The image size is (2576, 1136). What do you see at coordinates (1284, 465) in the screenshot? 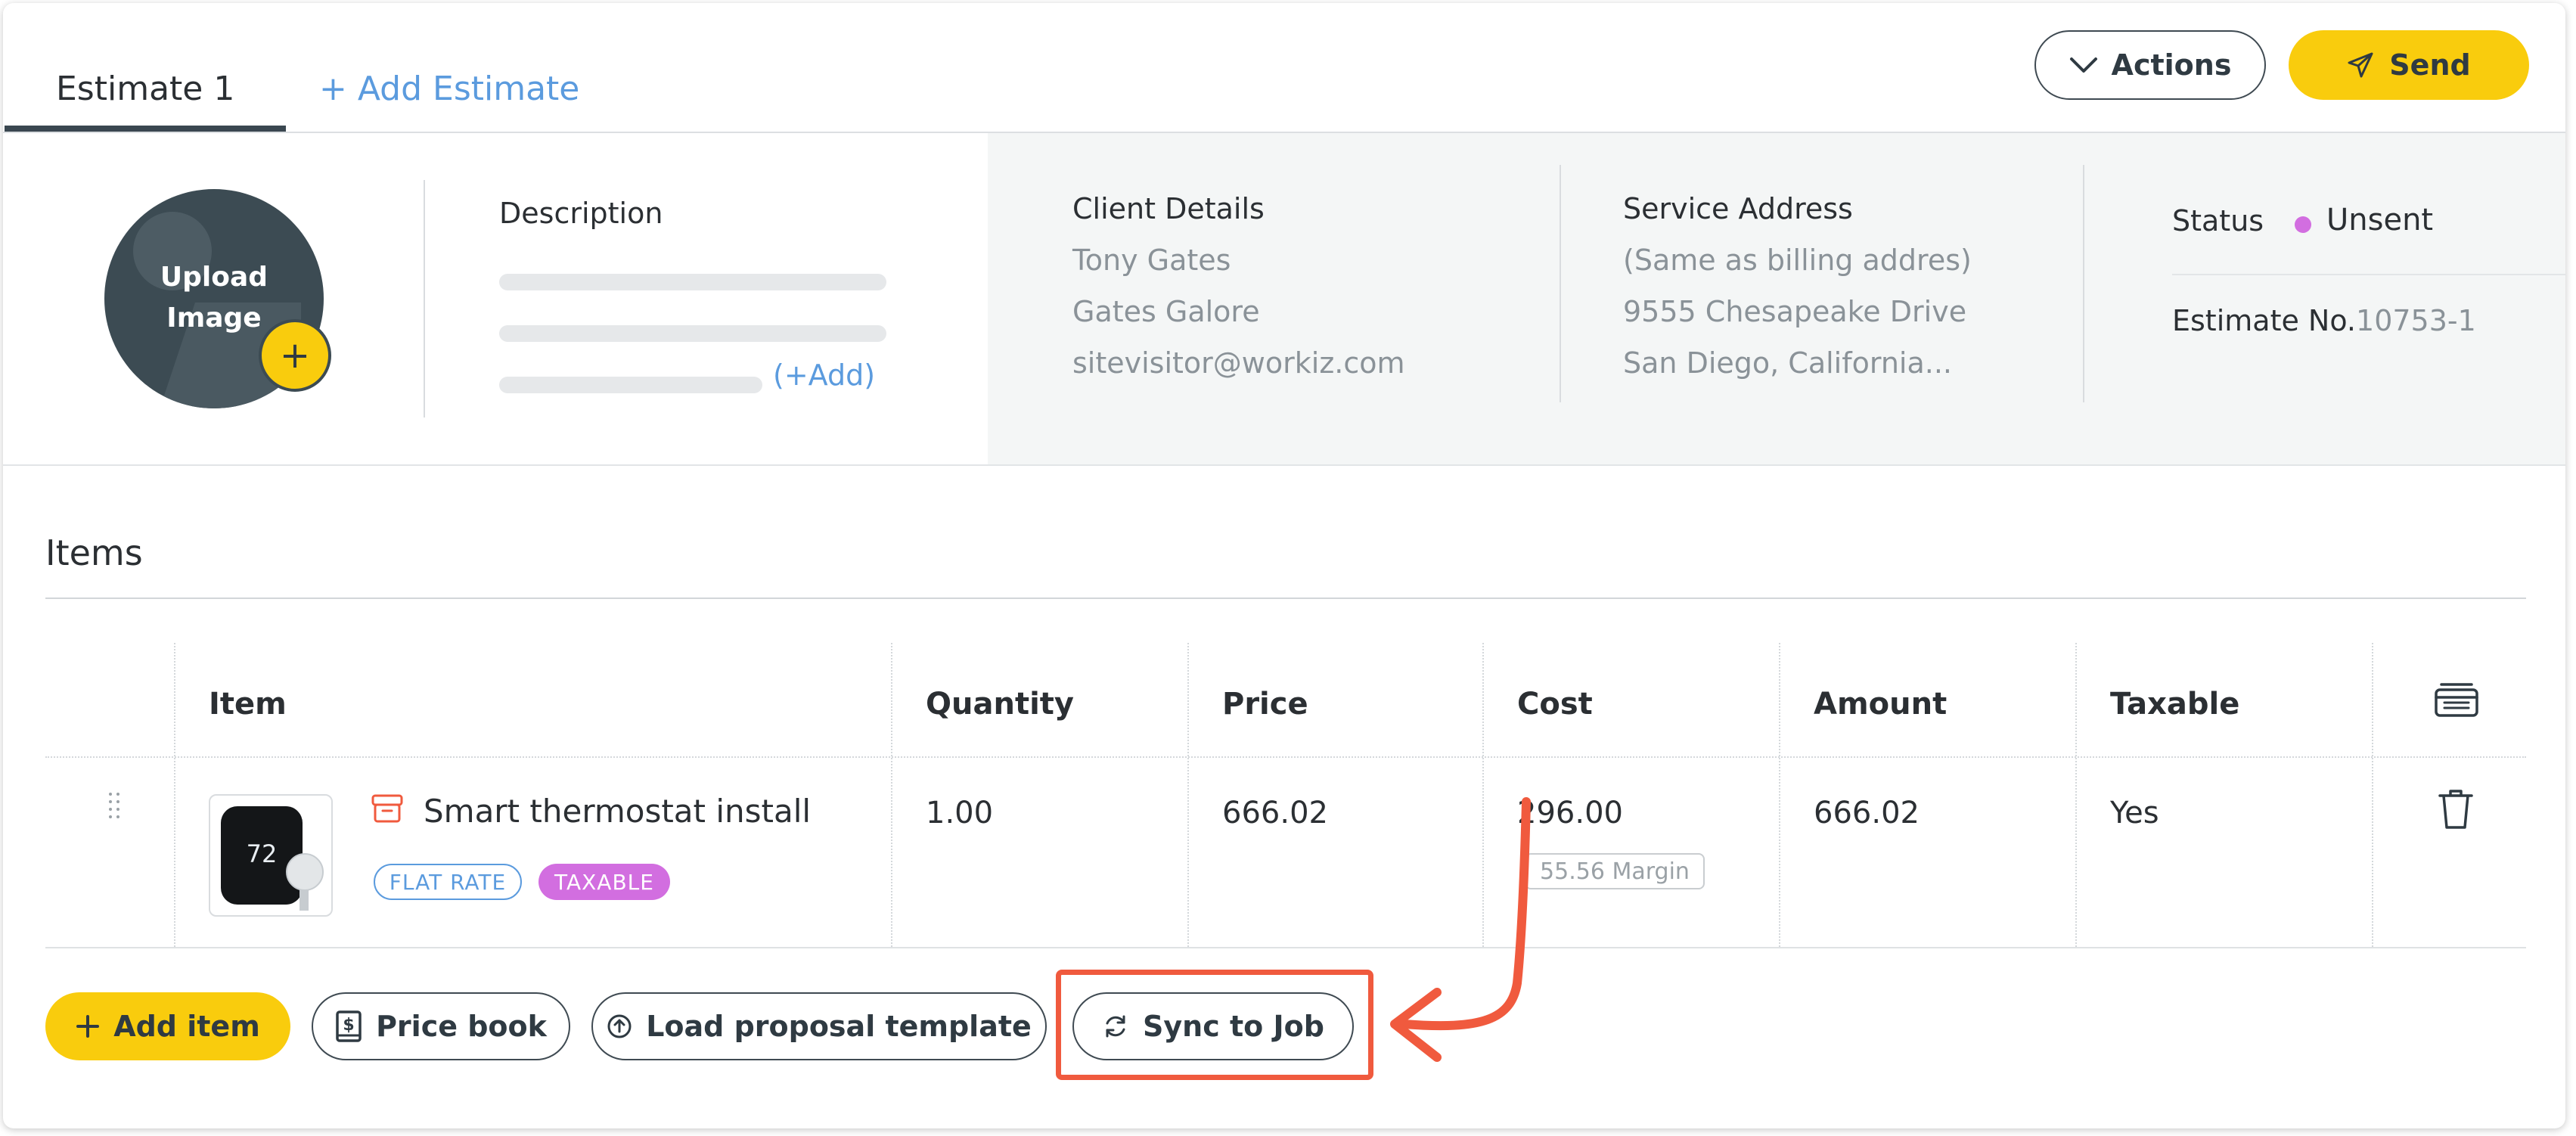
I see `info-divider` at bounding box center [1284, 465].